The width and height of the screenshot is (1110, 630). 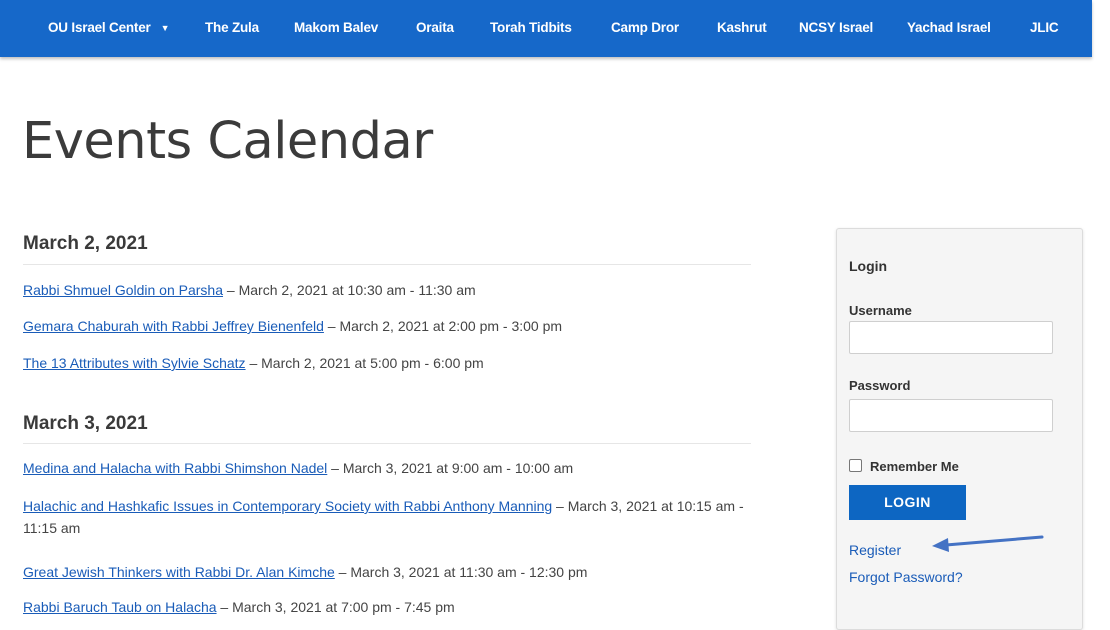 I want to click on nav-item-camp-dror: Camp Dror, so click(x=645, y=27).